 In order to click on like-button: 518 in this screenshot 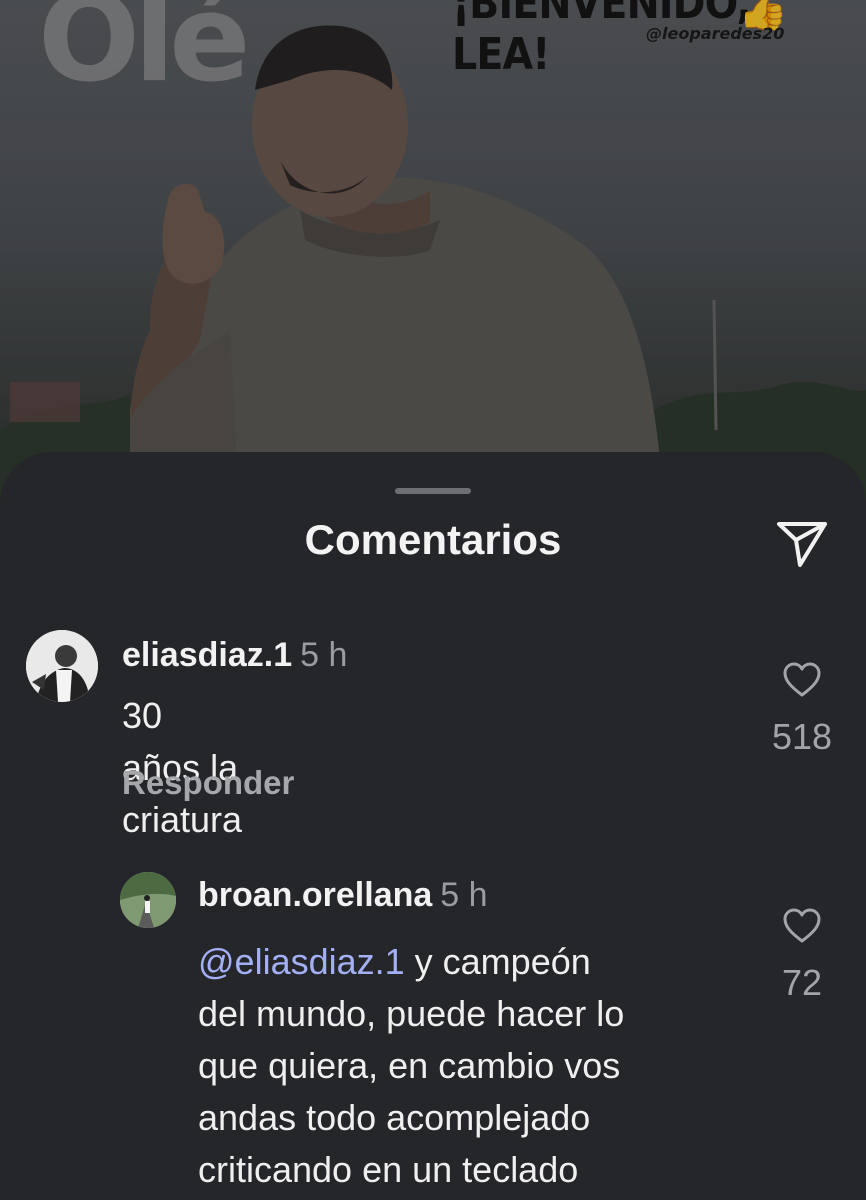, I will do `click(802, 710)`.